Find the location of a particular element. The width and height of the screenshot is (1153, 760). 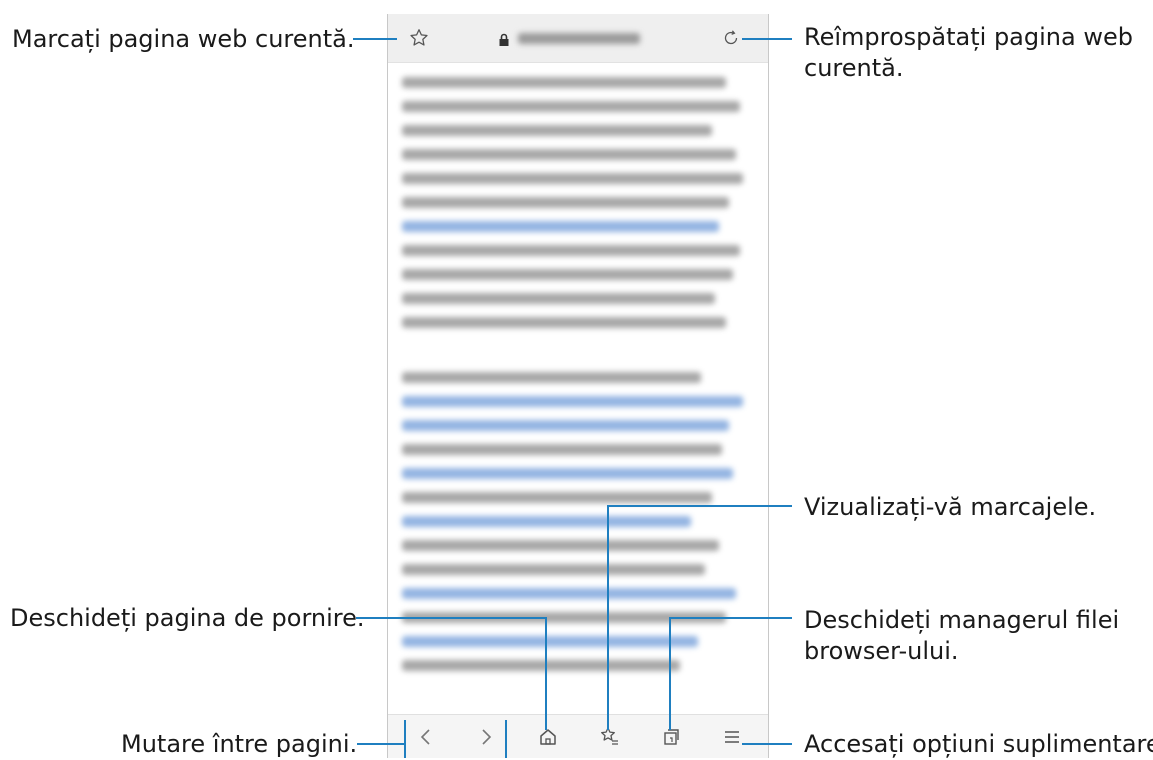

callout-line-tabs-h is located at coordinates (730, 618).